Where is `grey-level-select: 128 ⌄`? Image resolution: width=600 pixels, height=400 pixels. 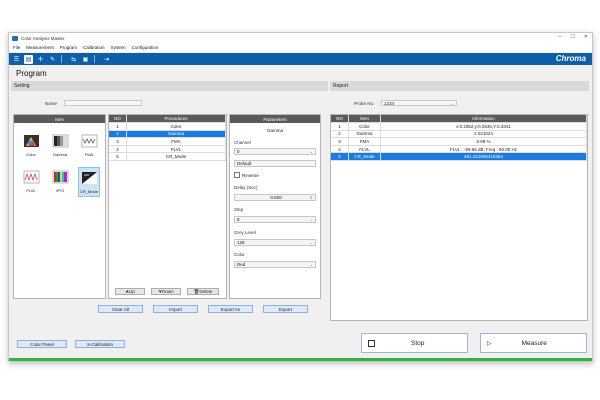
grey-level-select: 128 ⌄ is located at coordinates (275, 242).